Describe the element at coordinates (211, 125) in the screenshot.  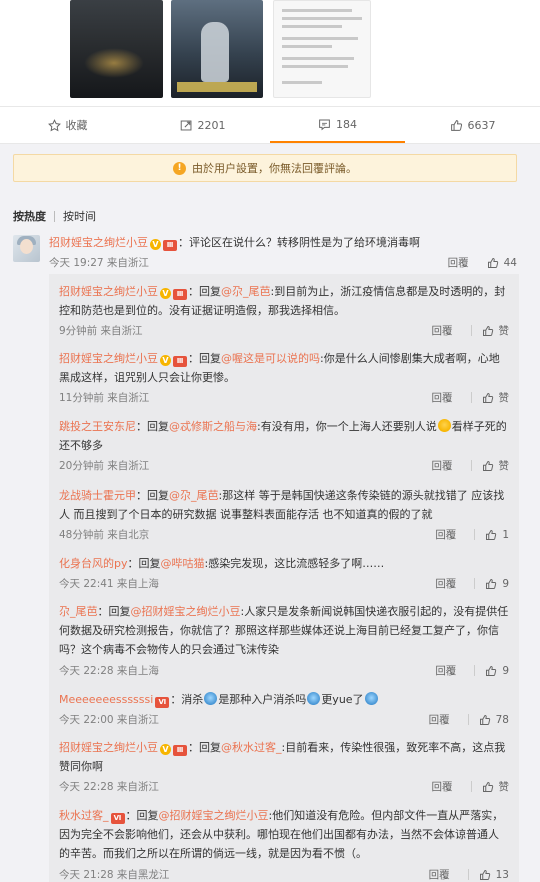
I see `repost-count: 2201` at that location.